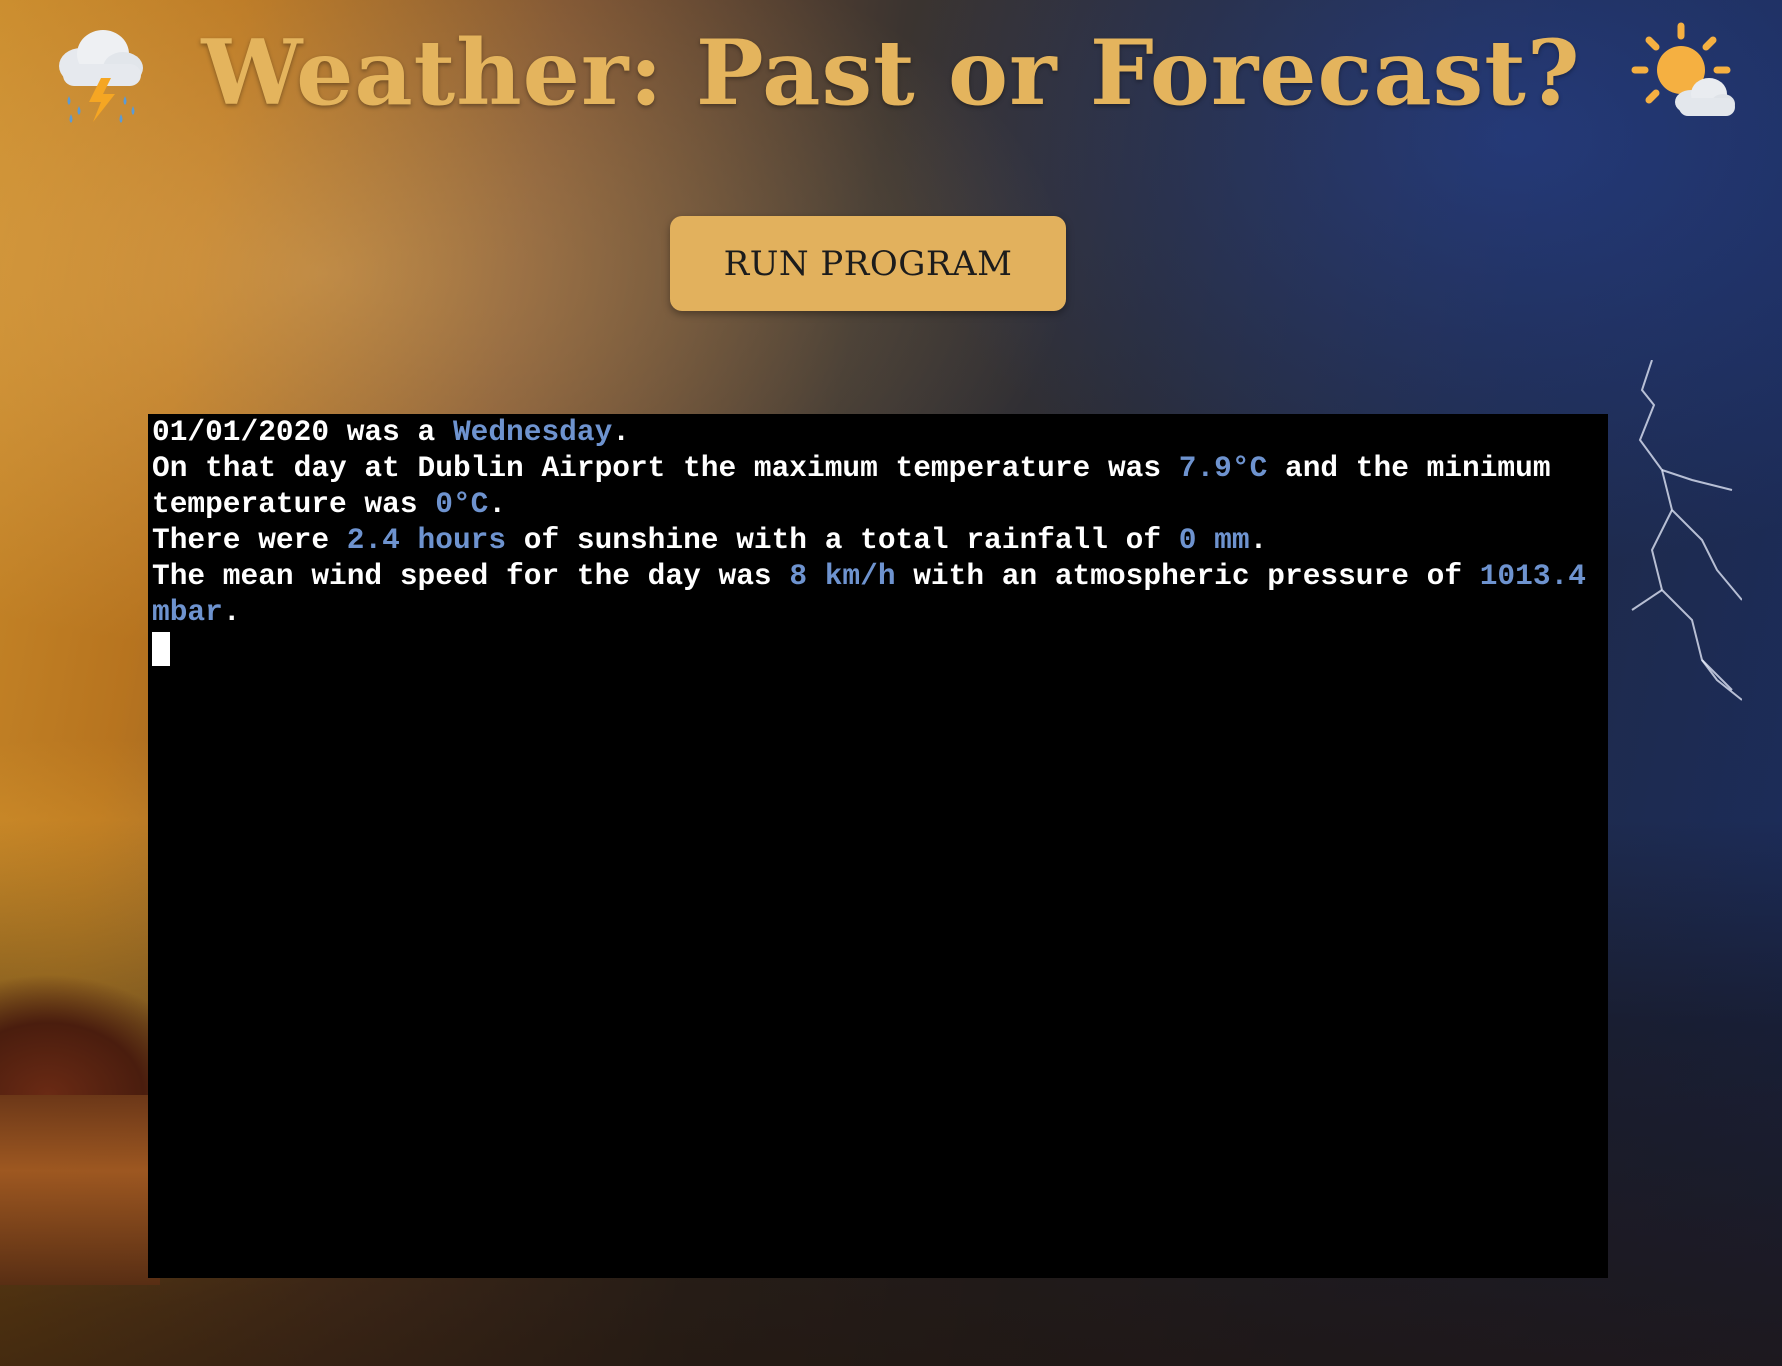  What do you see at coordinates (532, 432) in the screenshot?
I see `weekday-value: Wednesday` at bounding box center [532, 432].